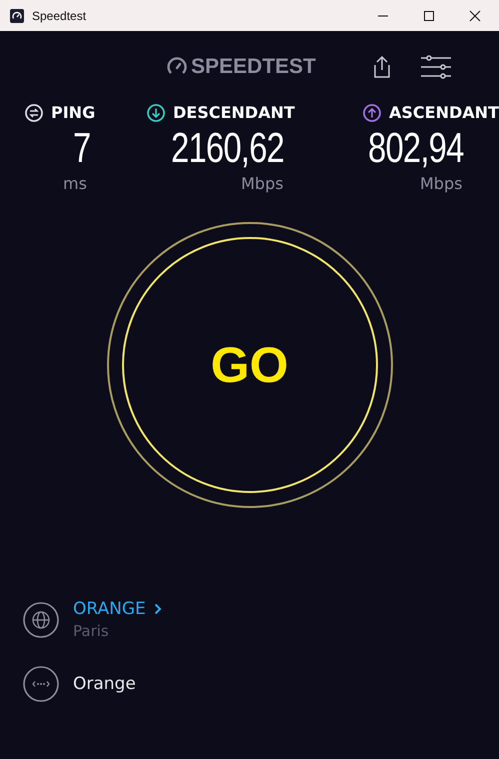 The image size is (499, 759). Describe the element at coordinates (41, 620) in the screenshot. I see `globe-icon` at that location.